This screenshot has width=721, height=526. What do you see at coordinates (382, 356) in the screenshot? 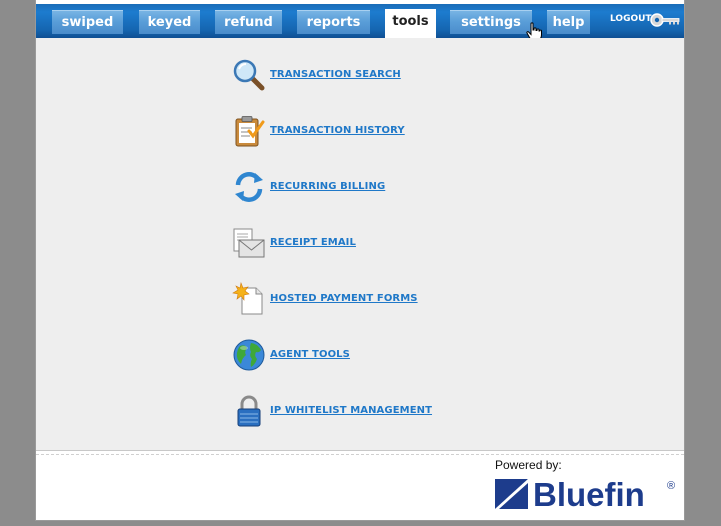
I see `tool-item-agent-tools: AGENT TOOLS` at bounding box center [382, 356].